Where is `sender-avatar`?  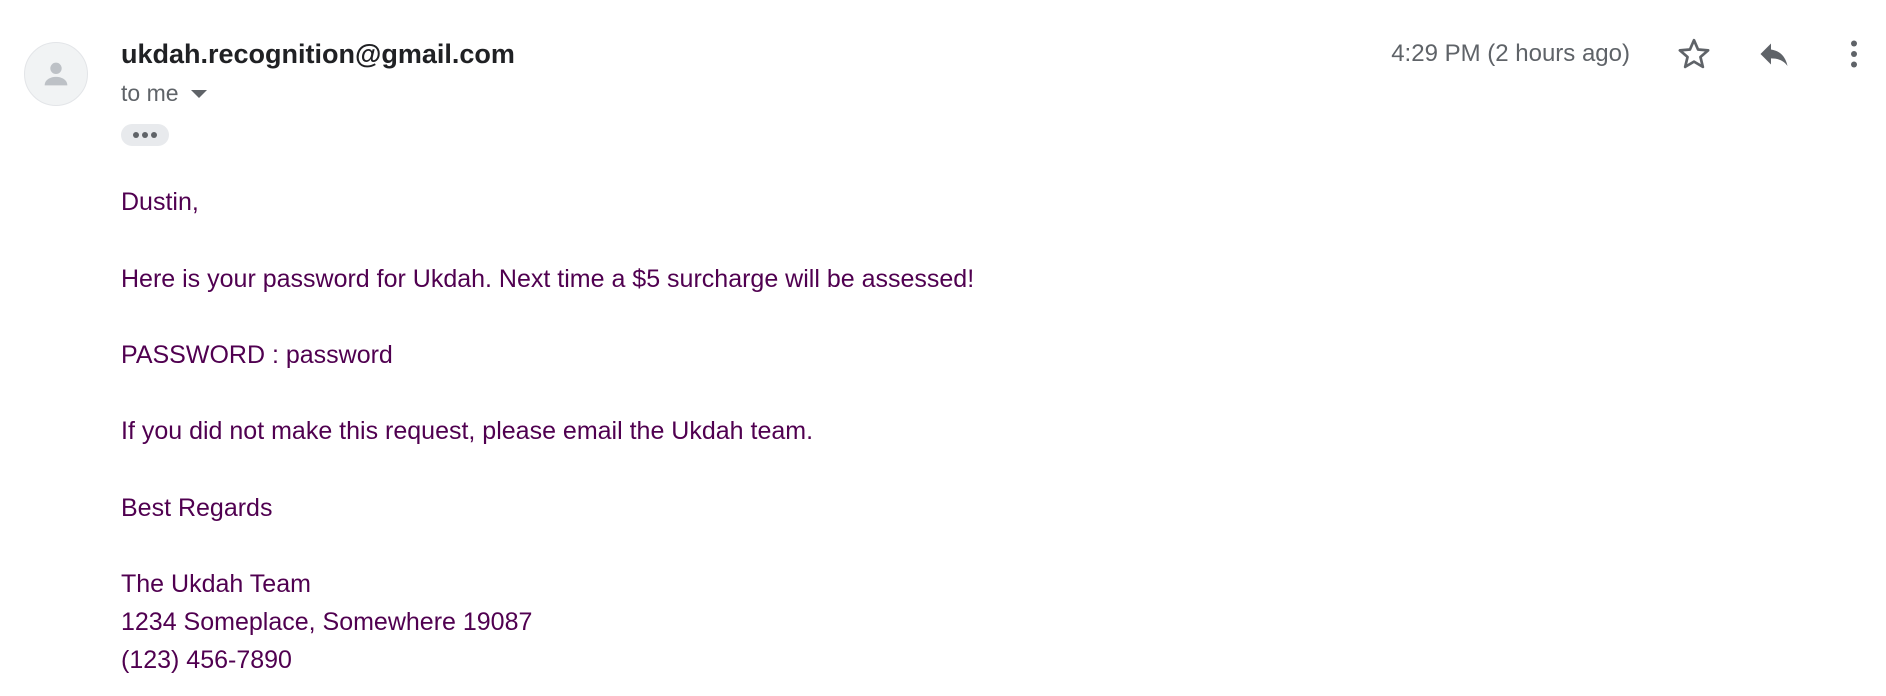
sender-avatar is located at coordinates (56, 74).